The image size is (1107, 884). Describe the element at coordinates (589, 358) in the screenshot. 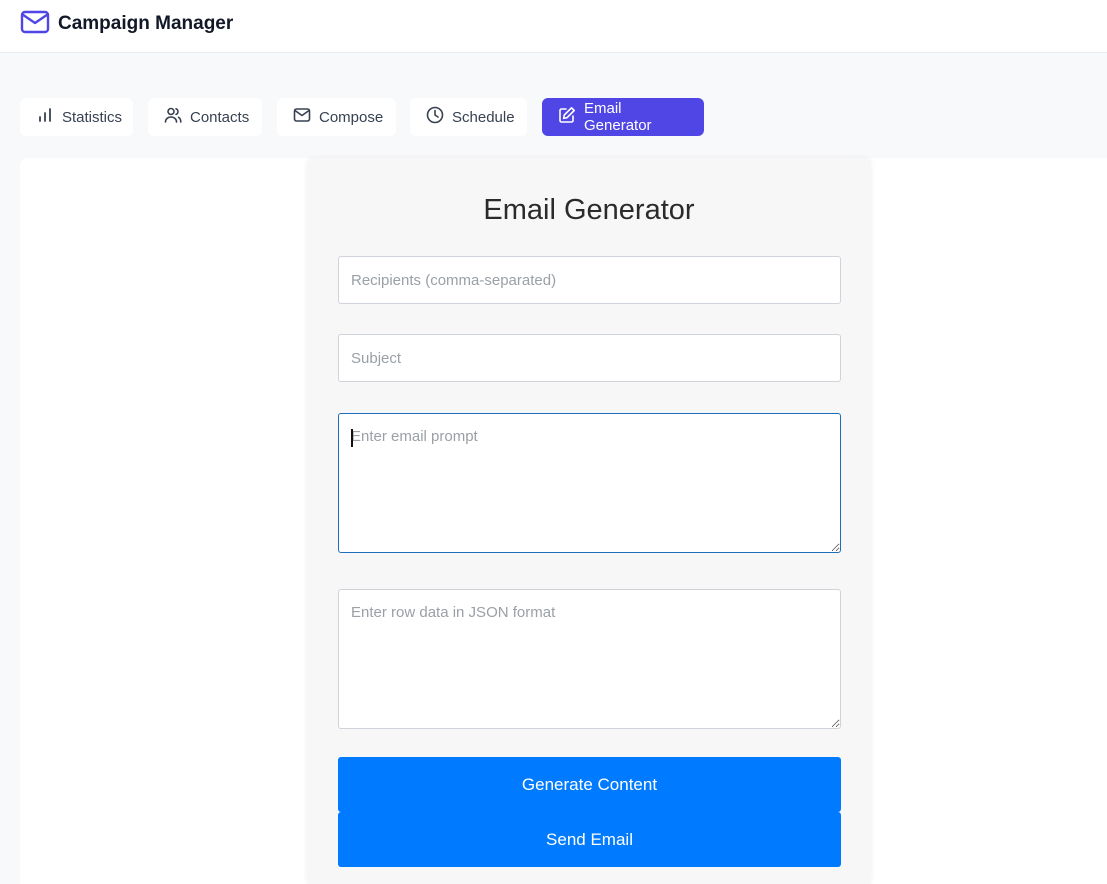

I see `subject-input` at that location.